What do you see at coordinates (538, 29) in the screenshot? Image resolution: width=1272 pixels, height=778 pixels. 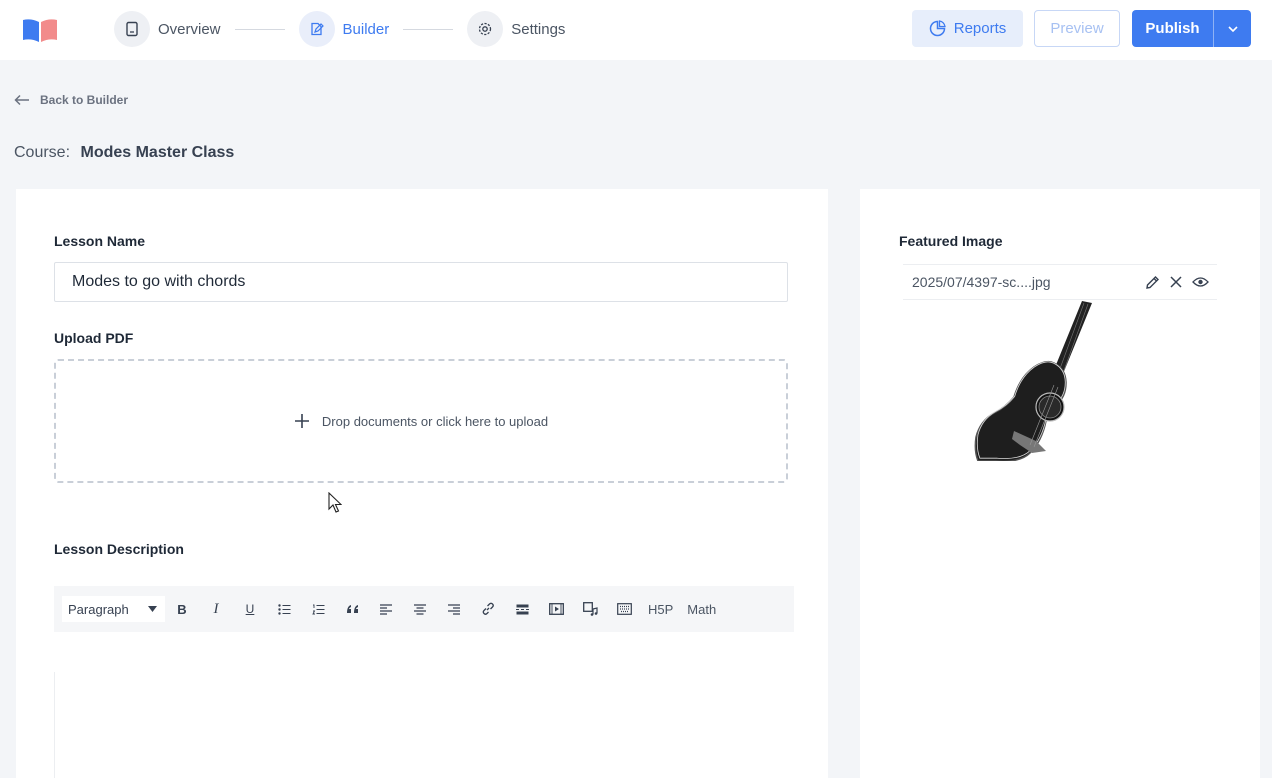 I see `step-settings-label: Settings` at bounding box center [538, 29].